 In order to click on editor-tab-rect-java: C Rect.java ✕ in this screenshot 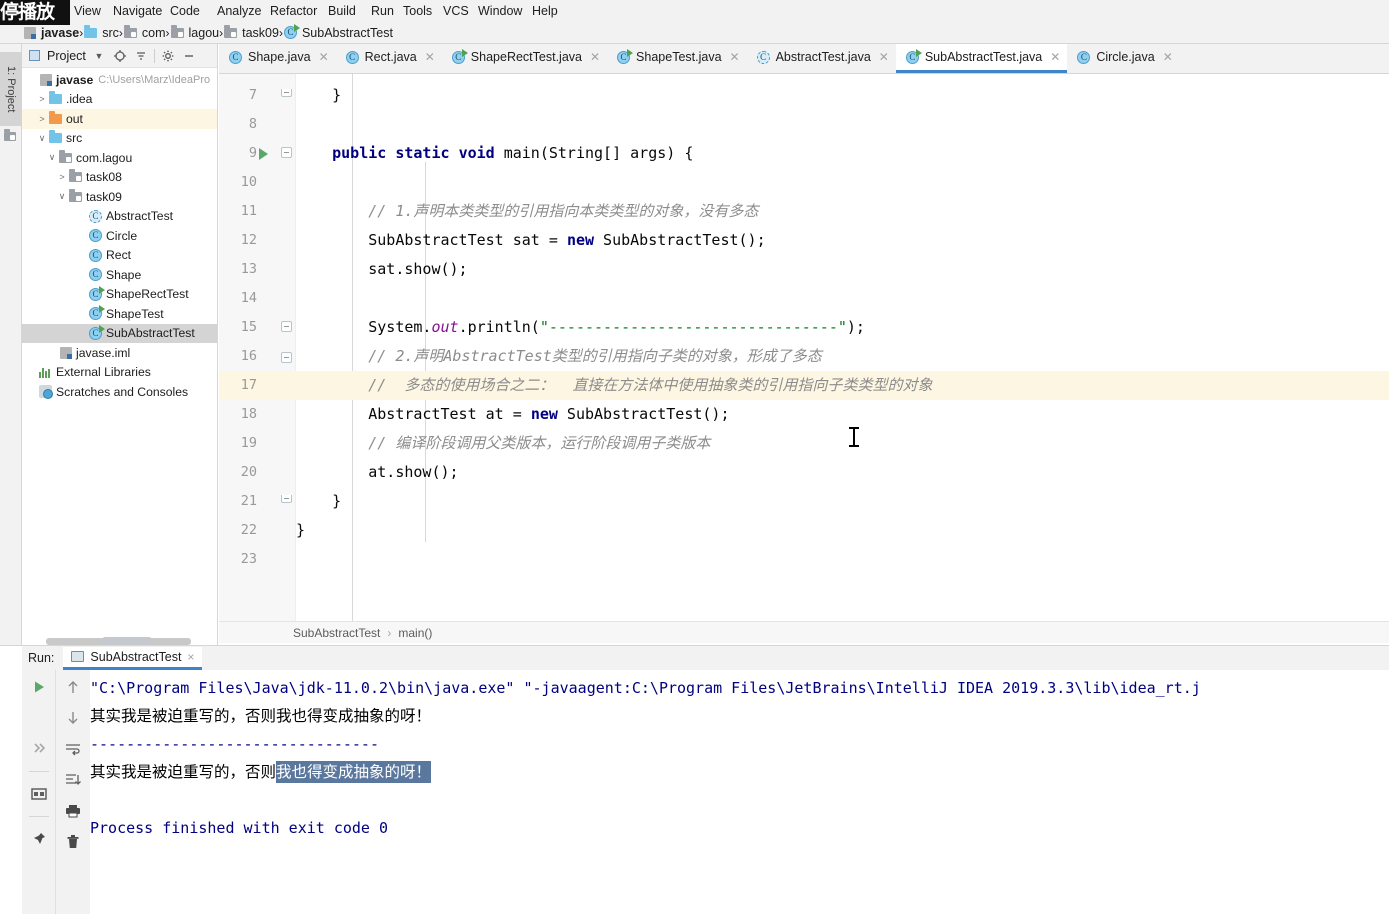, I will do `click(389, 58)`.